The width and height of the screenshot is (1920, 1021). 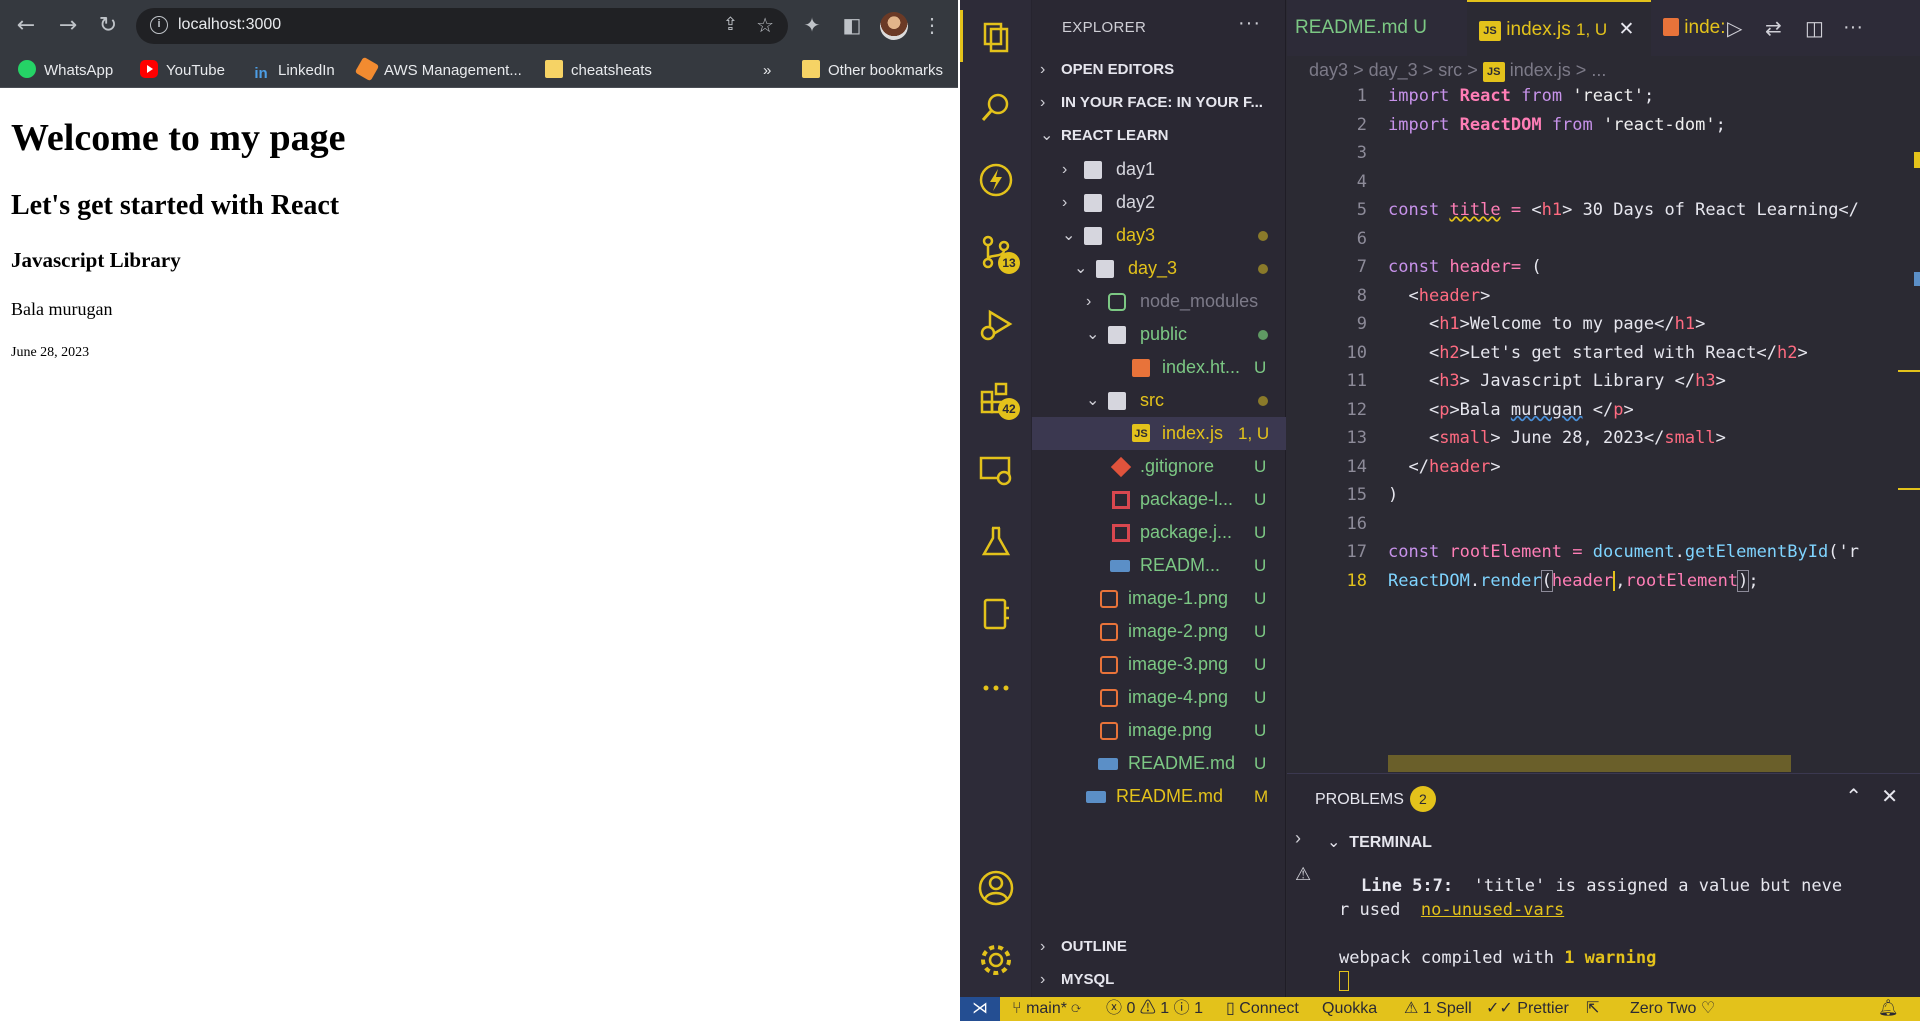 What do you see at coordinates (996, 542) in the screenshot?
I see `testing-flask-icon` at bounding box center [996, 542].